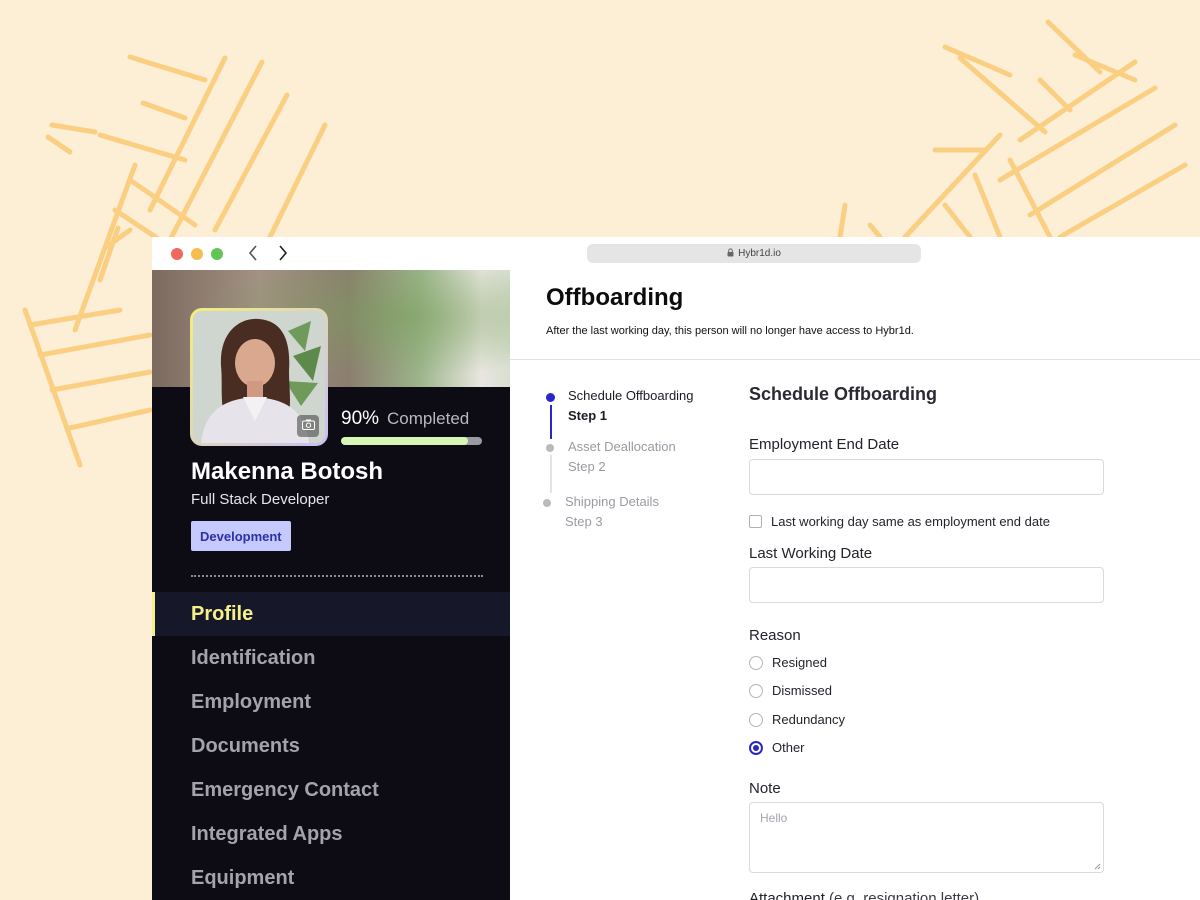 This screenshot has width=1200, height=900. What do you see at coordinates (774, 818) in the screenshot?
I see `note-placeholder: Hello` at bounding box center [774, 818].